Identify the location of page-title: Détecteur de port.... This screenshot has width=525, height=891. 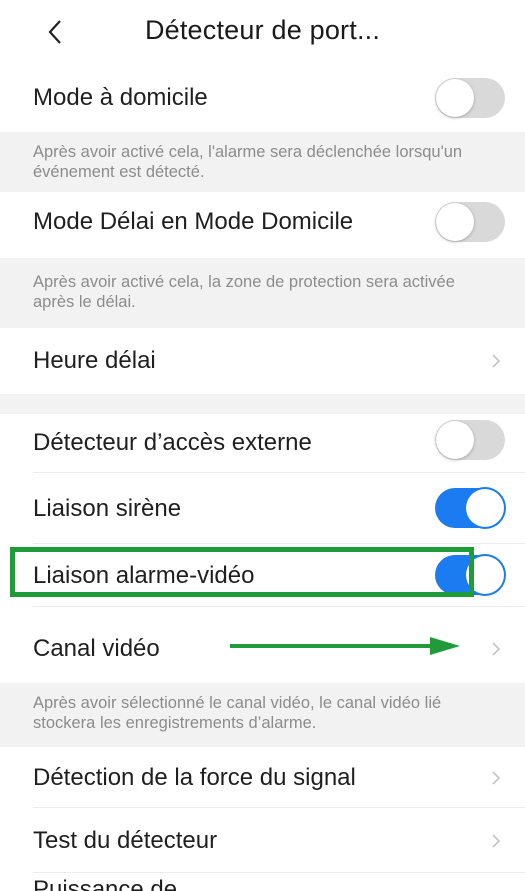
(262, 30).